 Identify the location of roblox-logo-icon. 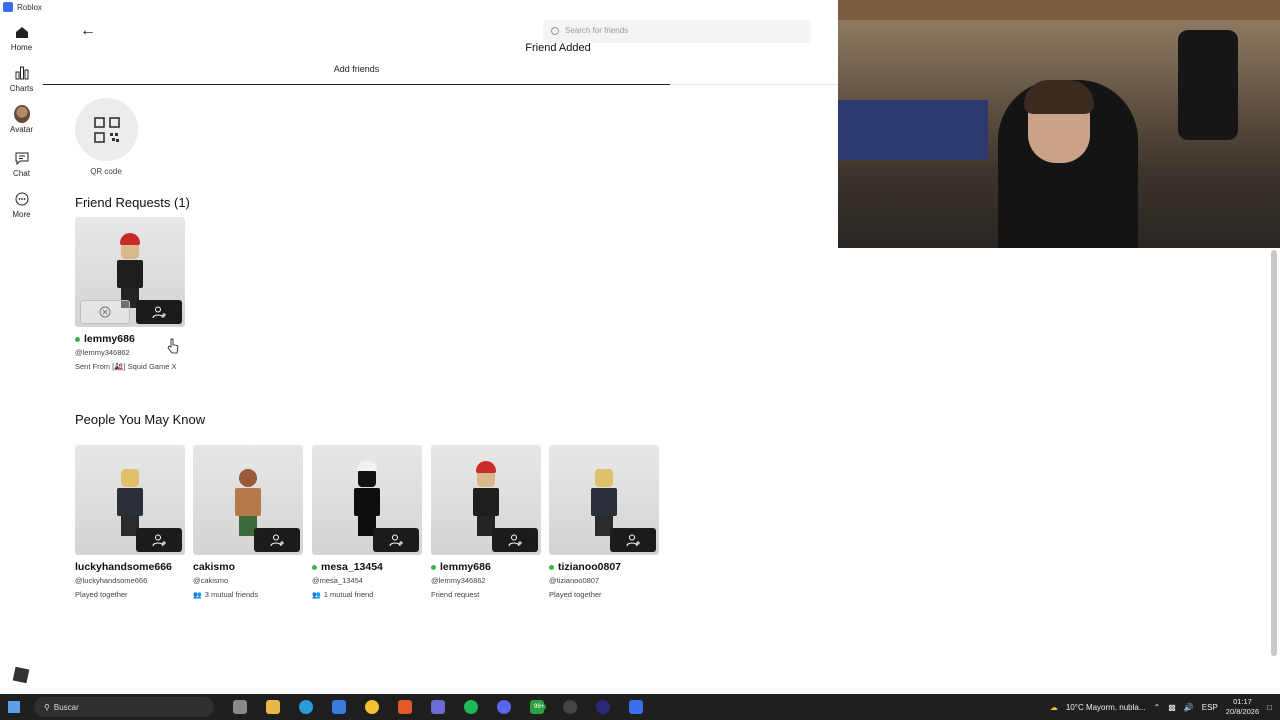
(21, 675).